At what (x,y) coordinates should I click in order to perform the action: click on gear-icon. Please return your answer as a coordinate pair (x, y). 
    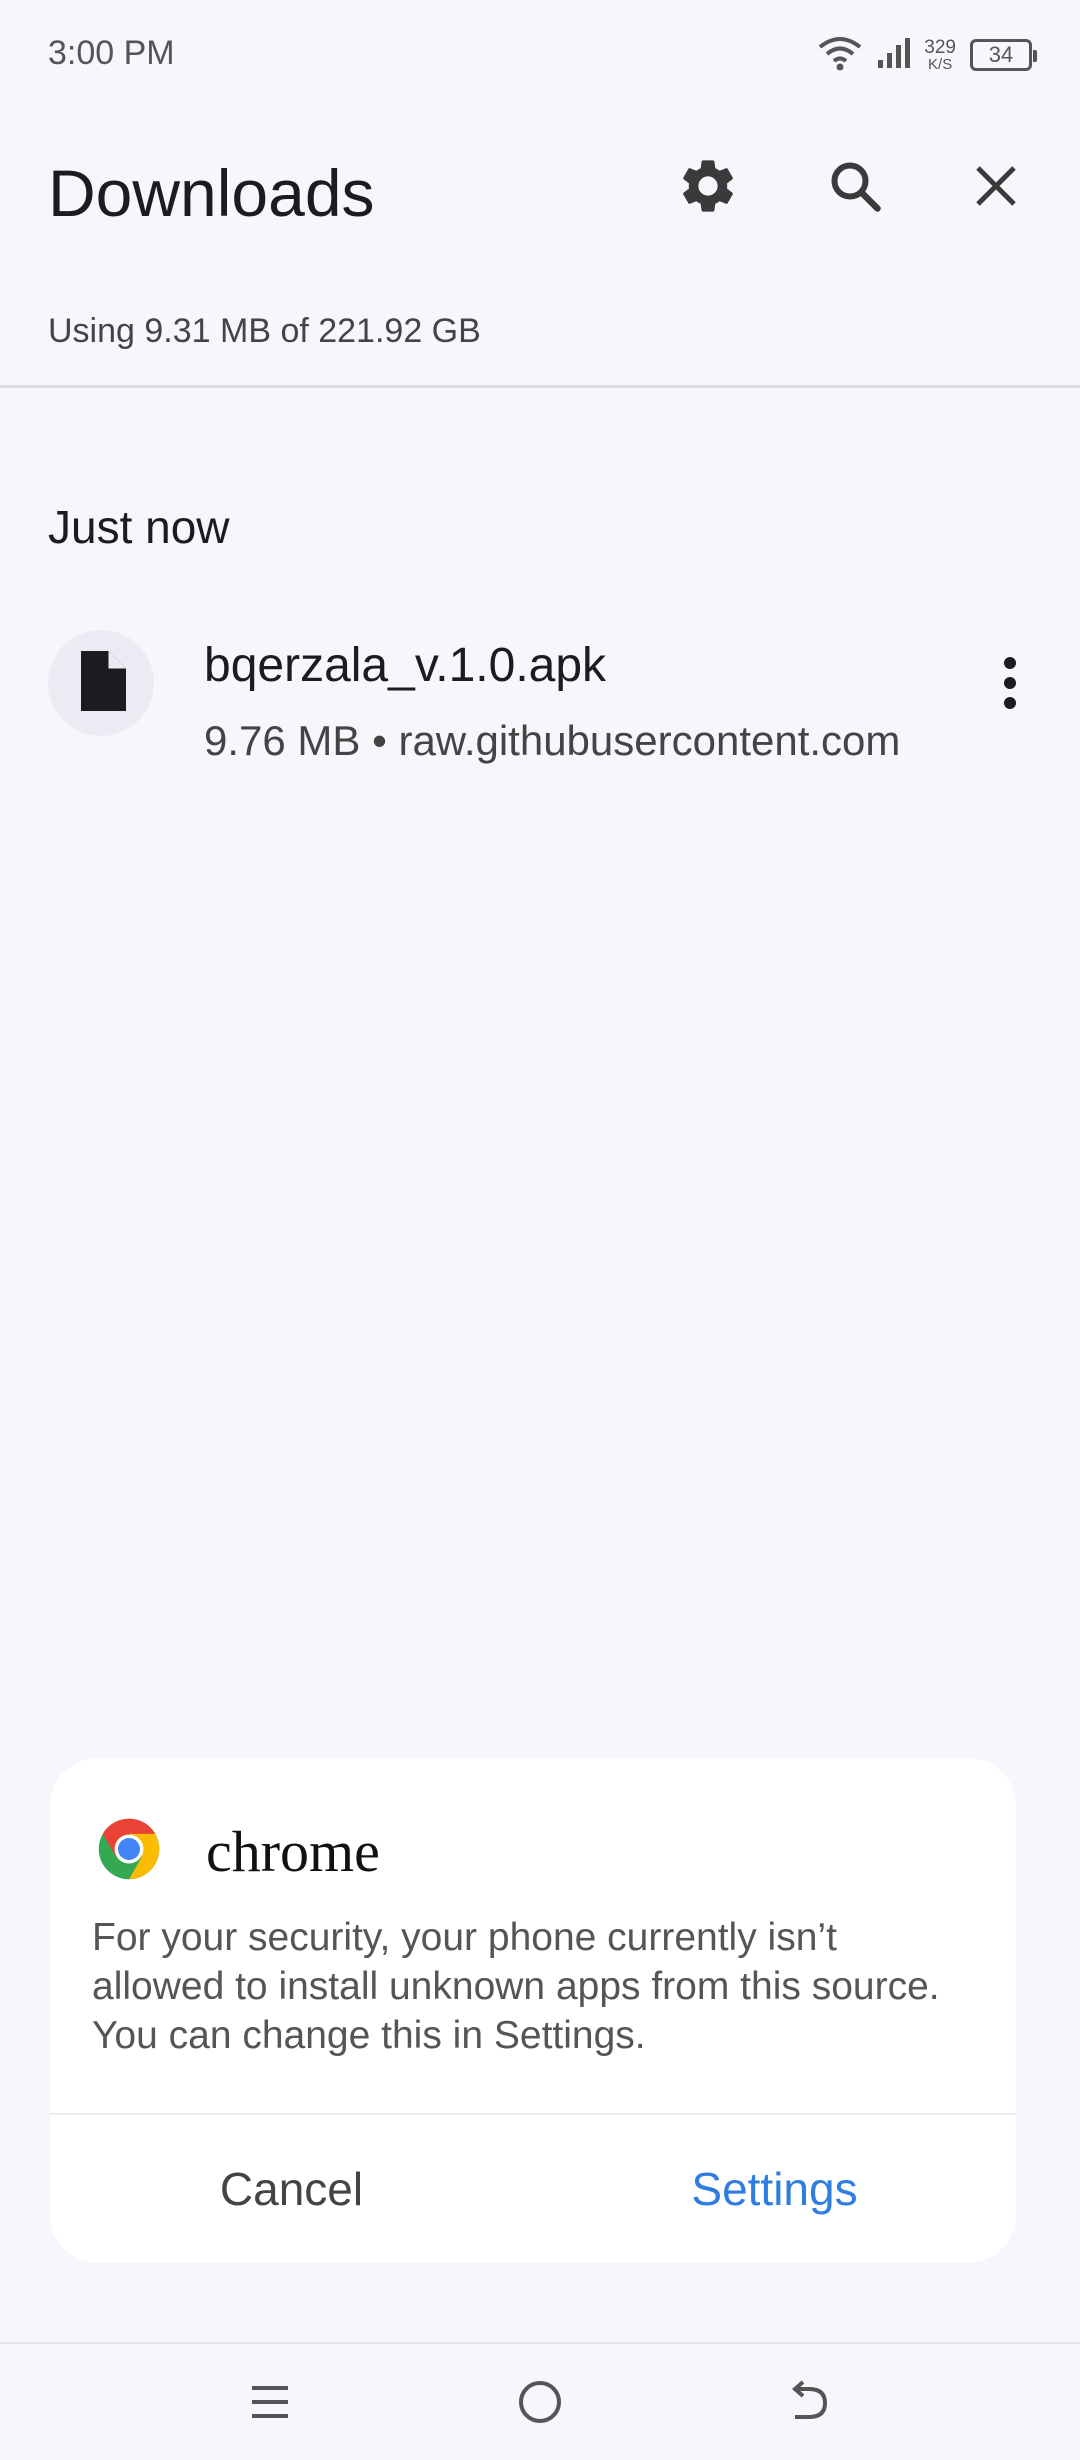
    Looking at the image, I should click on (708, 188).